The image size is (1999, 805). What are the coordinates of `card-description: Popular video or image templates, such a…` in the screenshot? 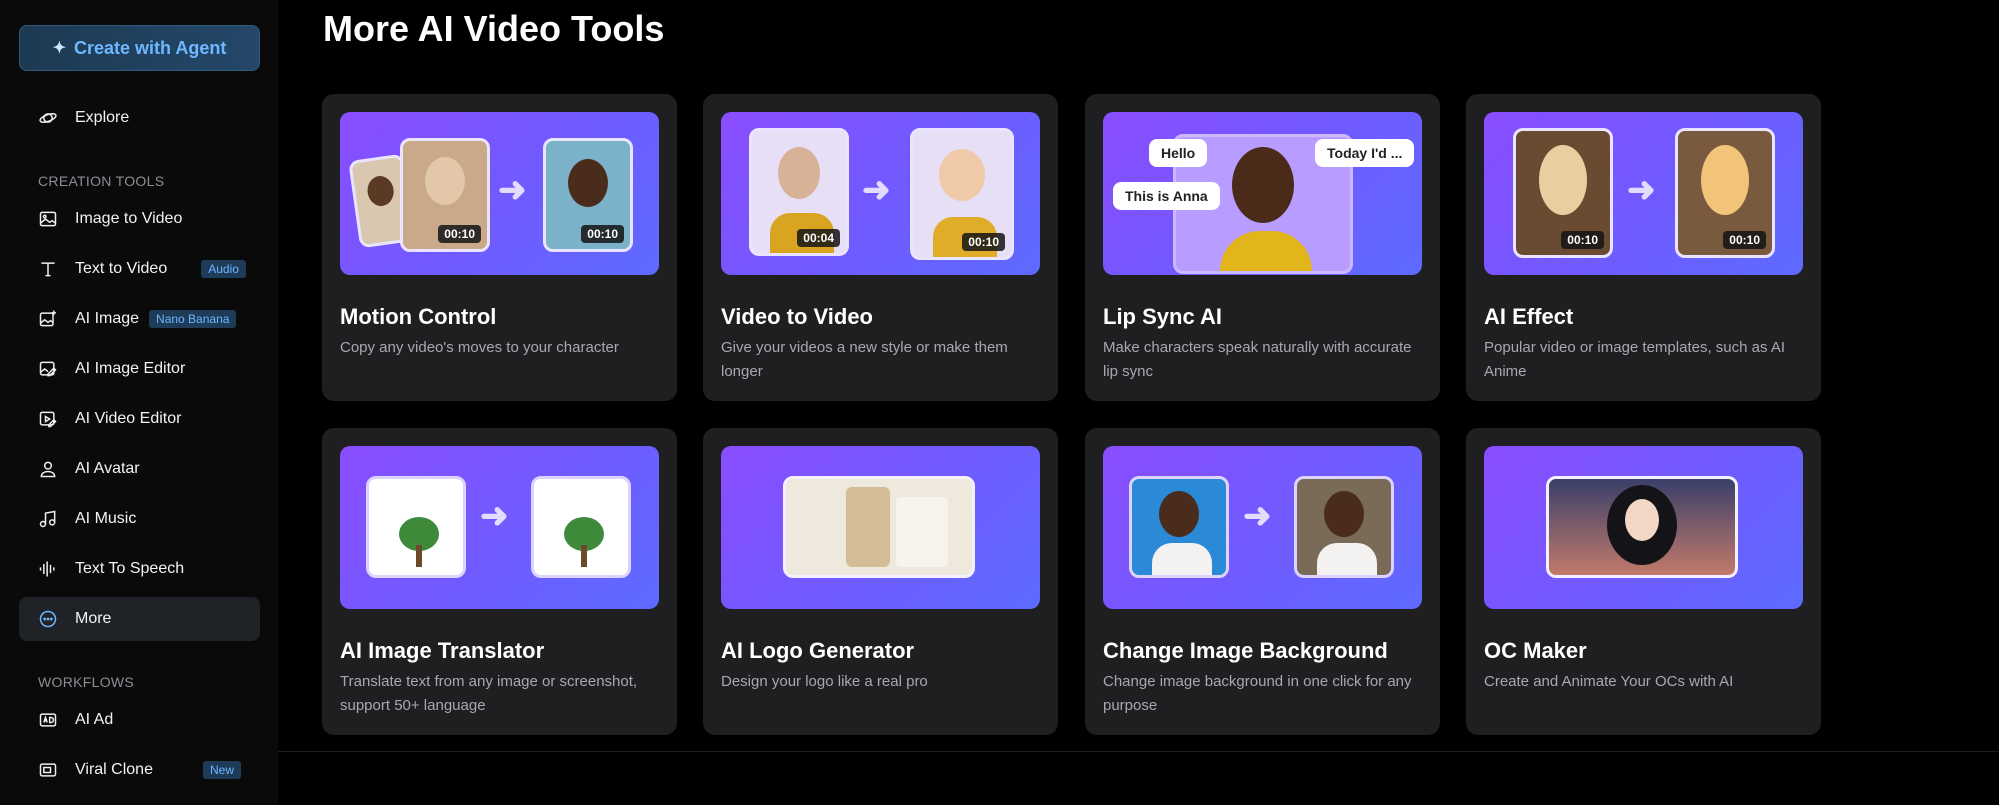 It's located at (1634, 359).